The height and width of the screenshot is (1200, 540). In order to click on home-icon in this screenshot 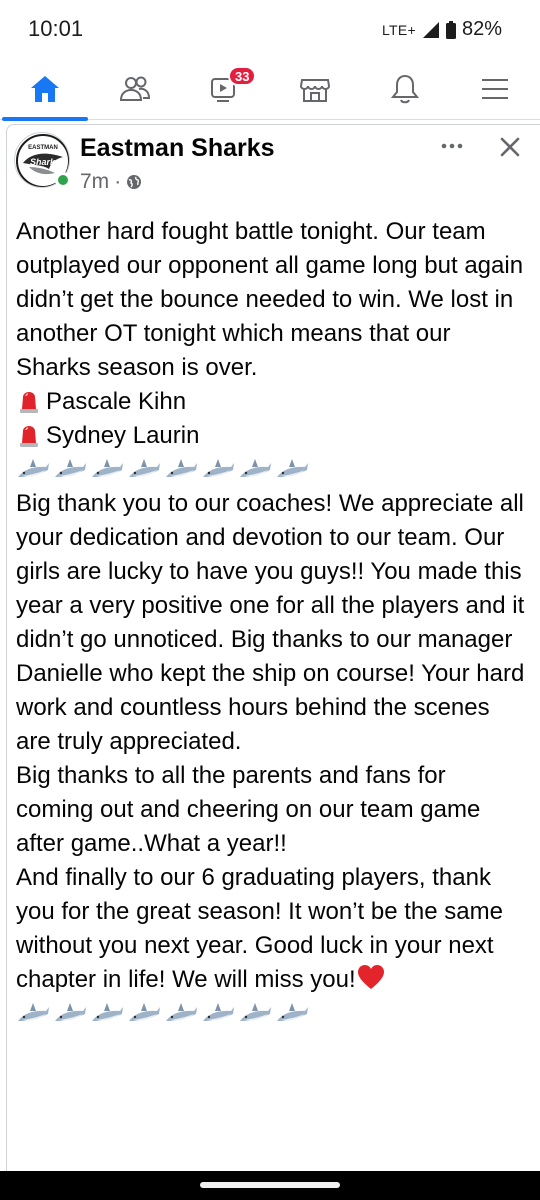, I will do `click(45, 89)`.